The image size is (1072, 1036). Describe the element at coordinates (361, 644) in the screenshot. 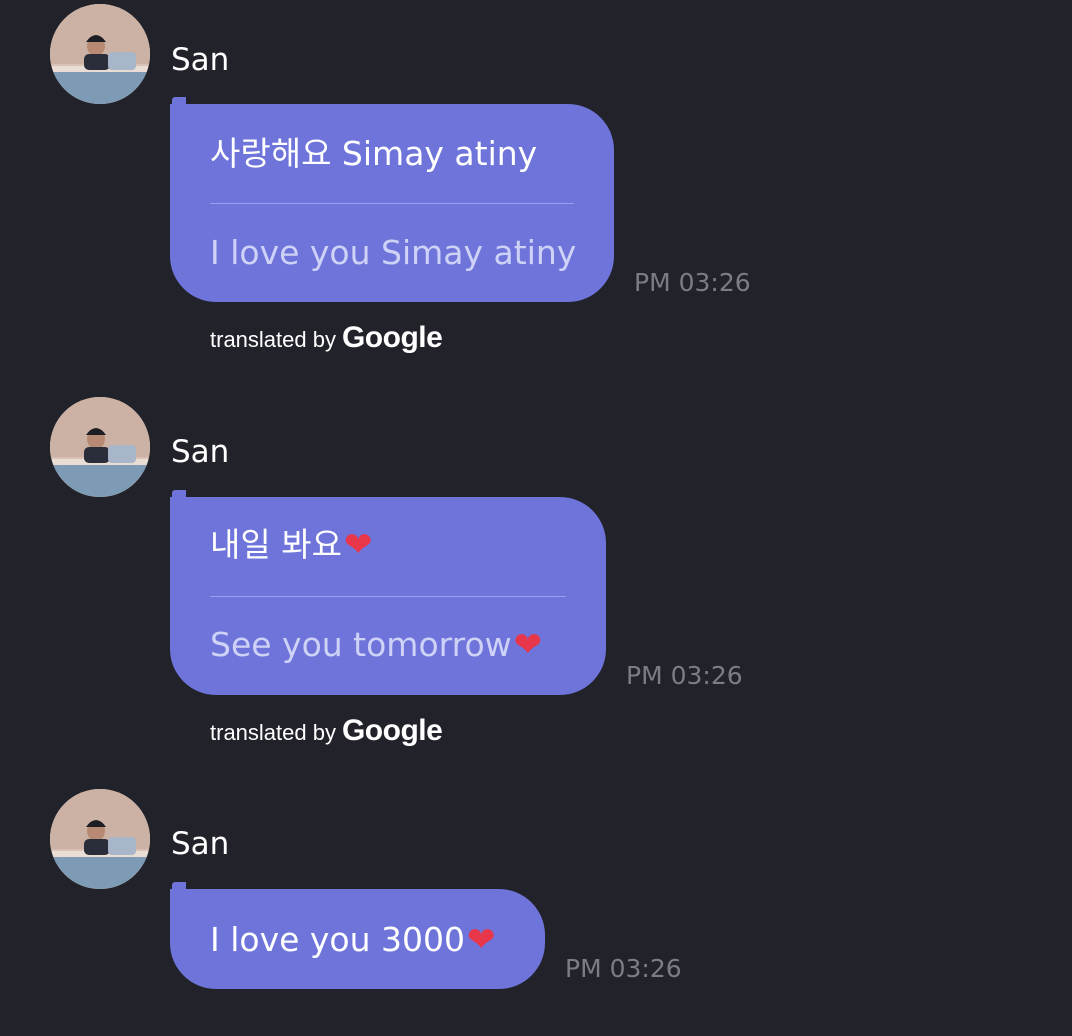

I see `translated-text: See you tomorrow` at that location.